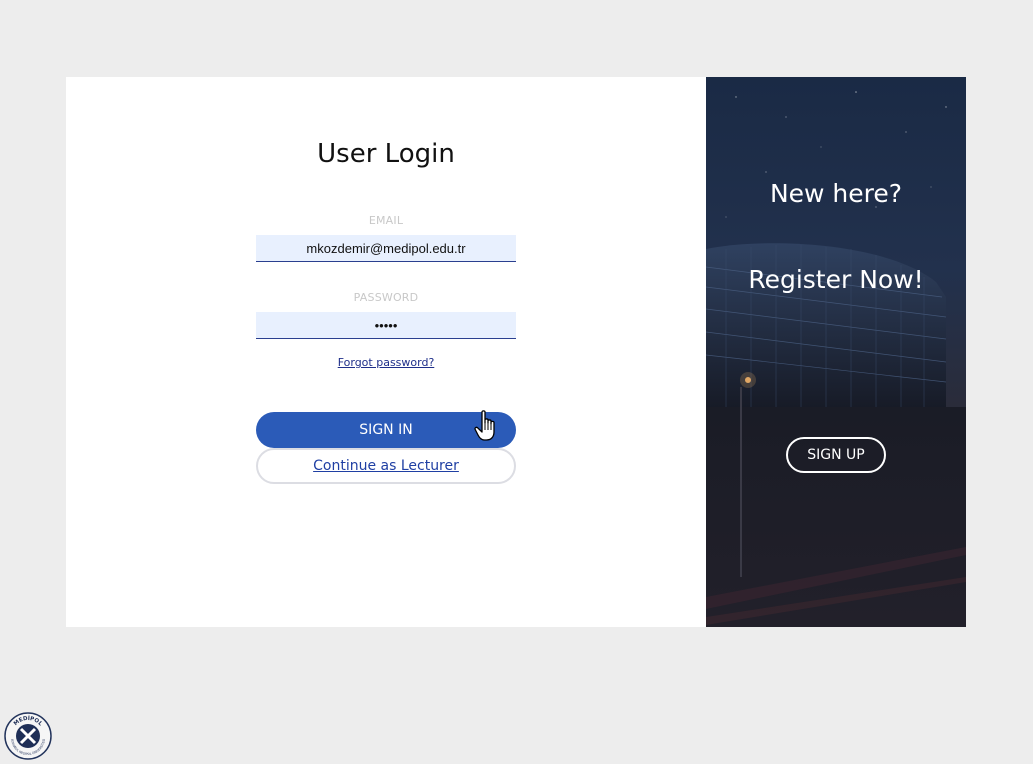 The width and height of the screenshot is (1033, 764). Describe the element at coordinates (386, 248) in the screenshot. I see `email-field` at that location.